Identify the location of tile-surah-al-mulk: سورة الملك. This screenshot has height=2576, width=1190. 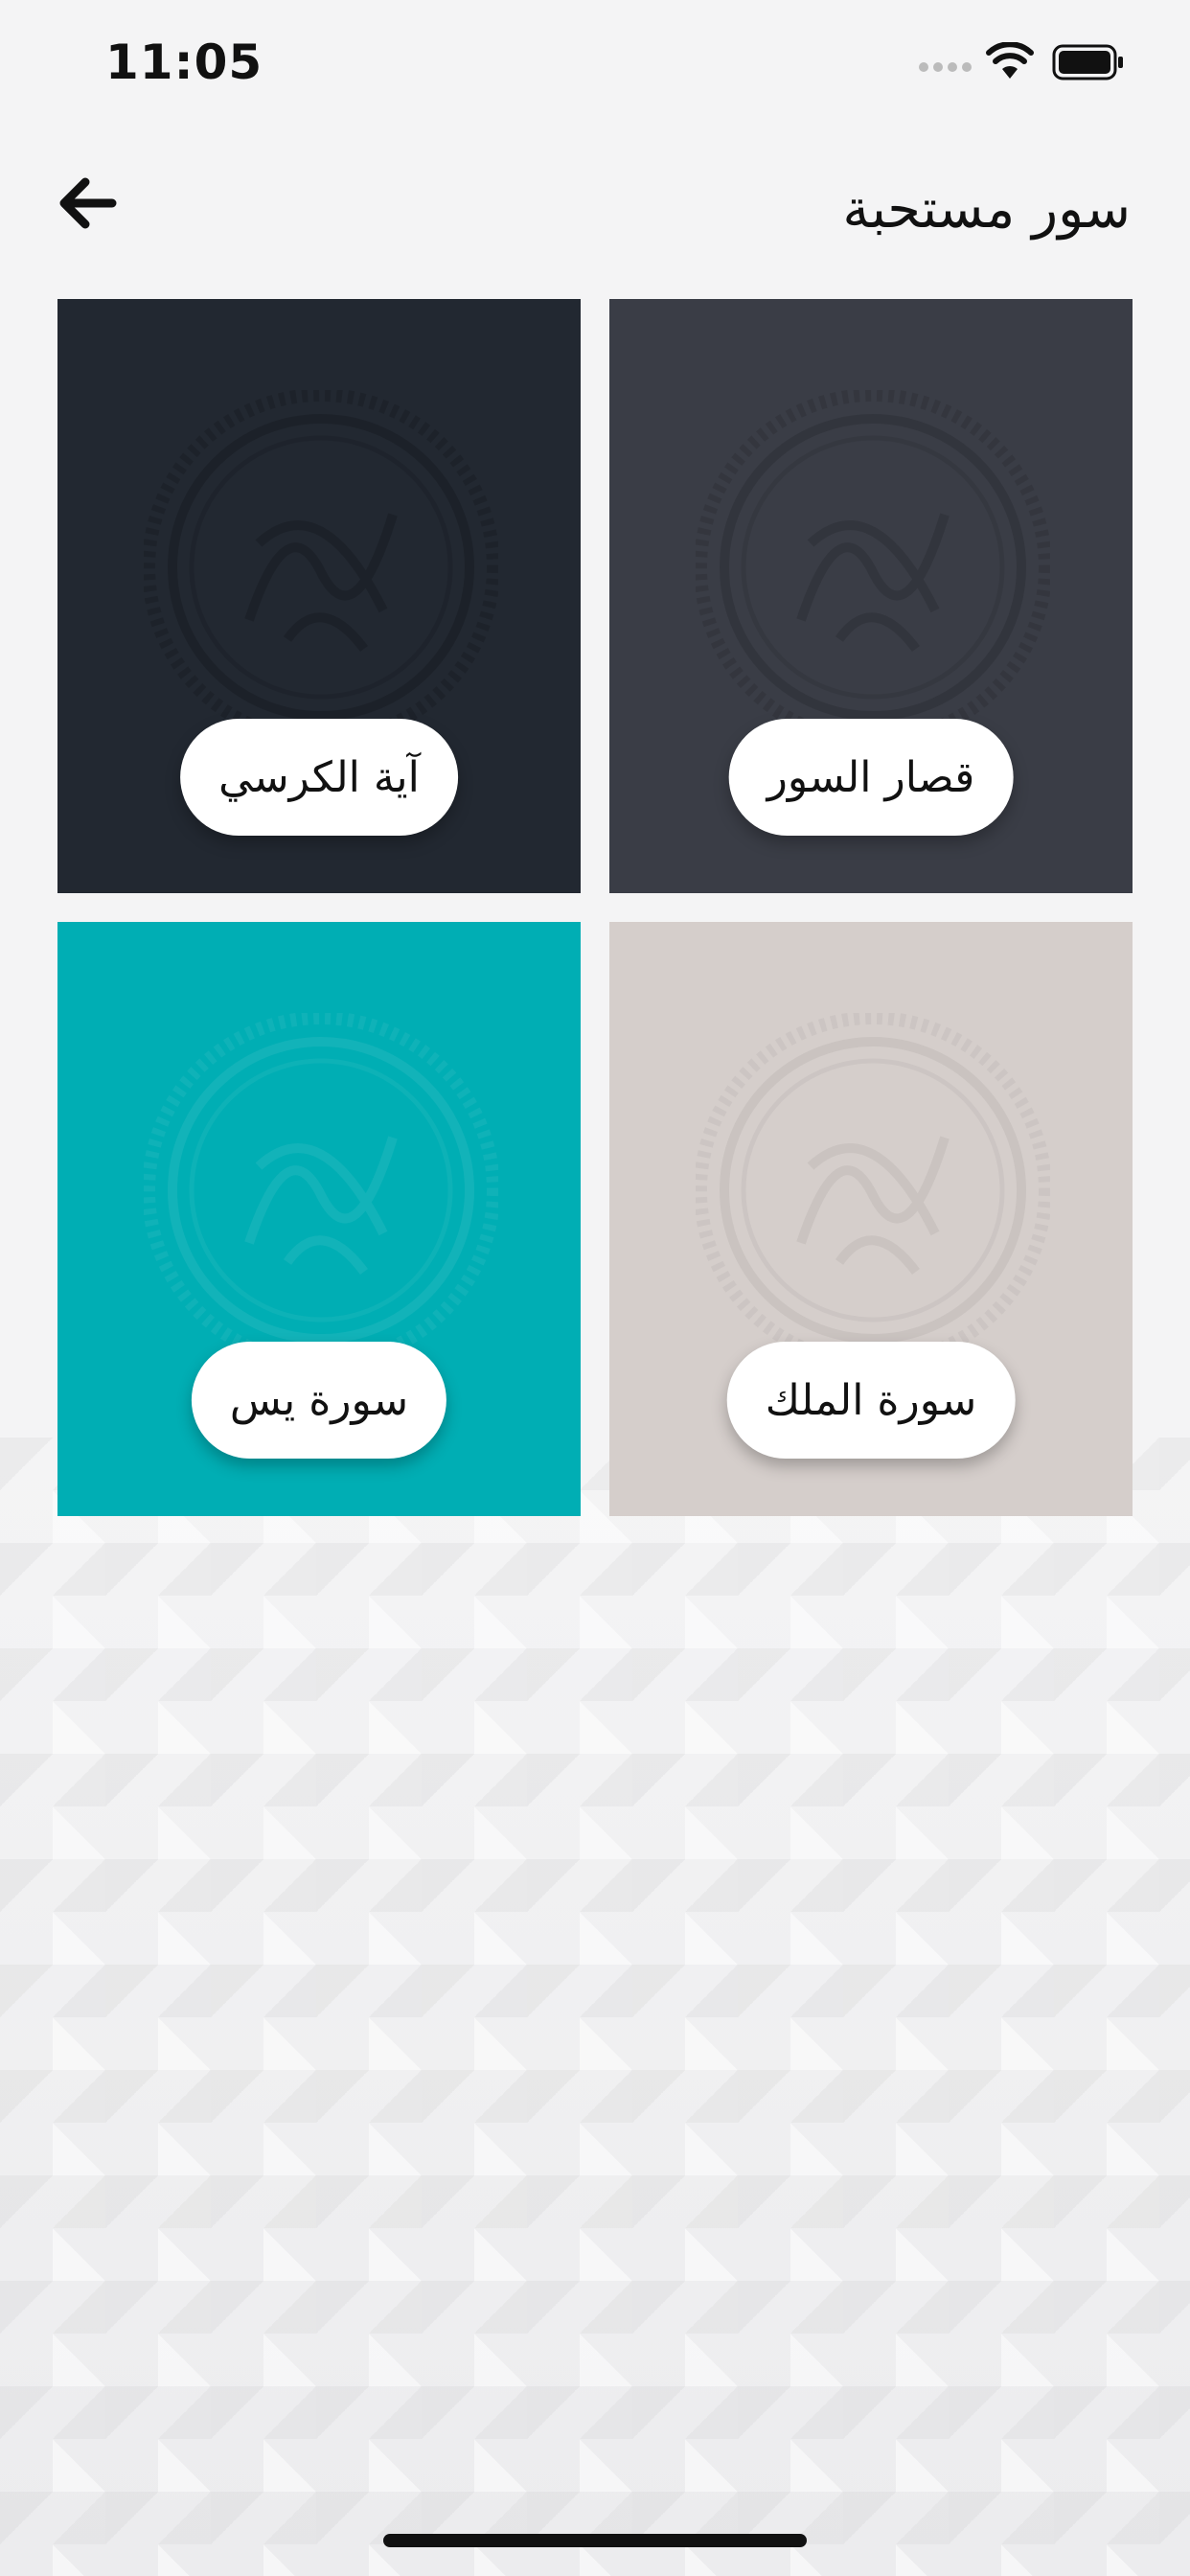
(871, 1219).